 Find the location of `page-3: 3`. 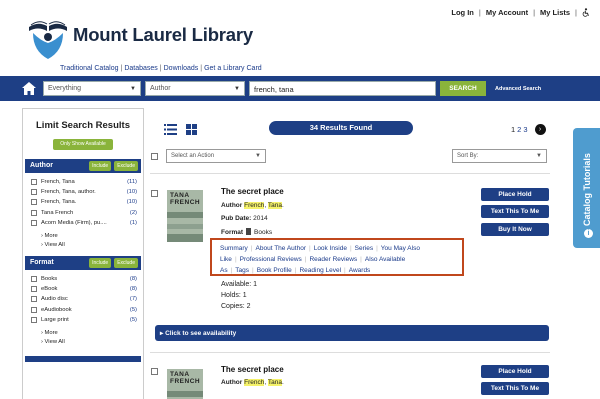

page-3: 3 is located at coordinates (525, 129).